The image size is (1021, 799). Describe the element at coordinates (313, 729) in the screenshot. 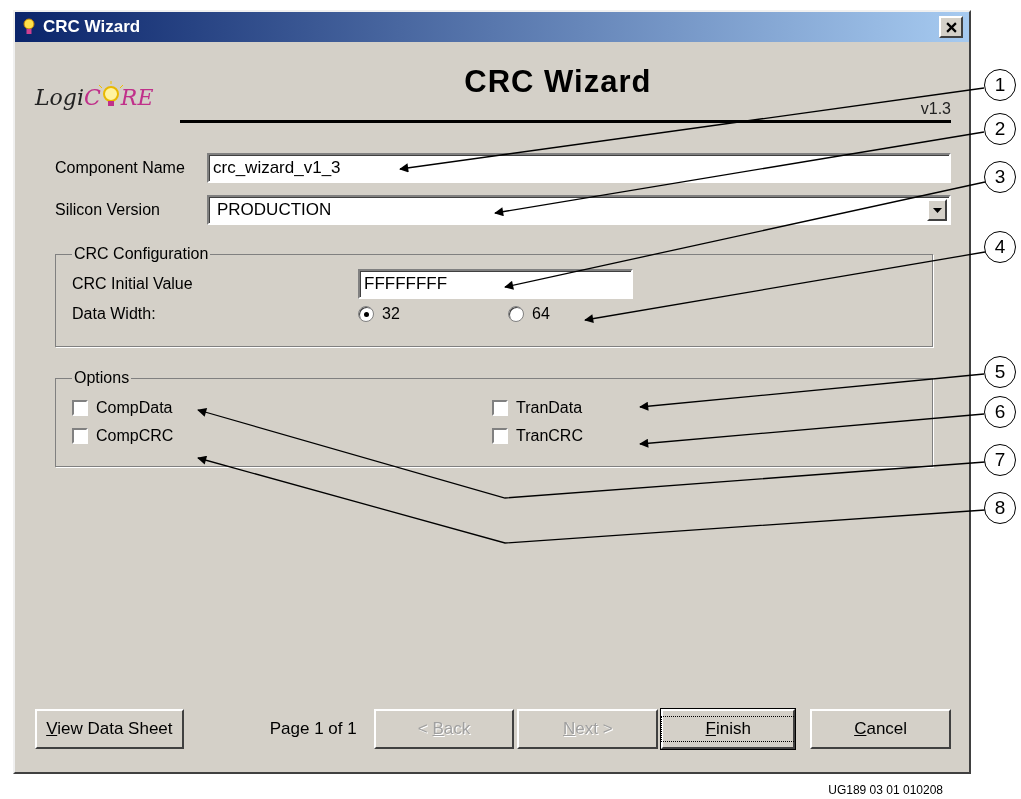

I see `page-indicator: Page 1 of 1` at that location.